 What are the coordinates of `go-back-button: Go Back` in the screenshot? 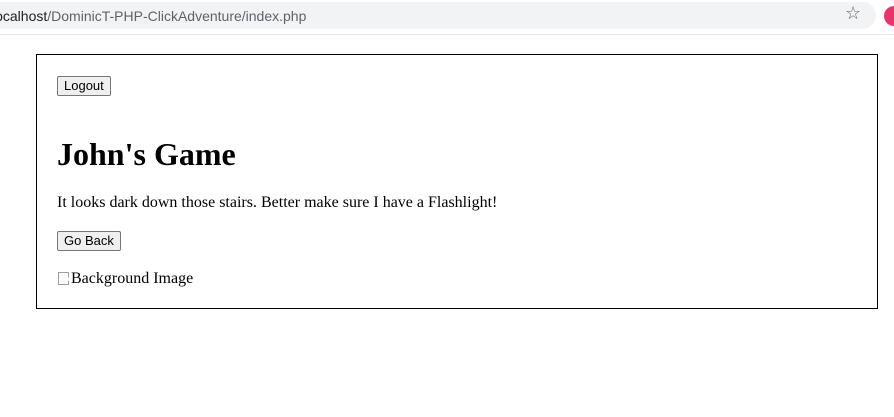 It's located at (89, 241).